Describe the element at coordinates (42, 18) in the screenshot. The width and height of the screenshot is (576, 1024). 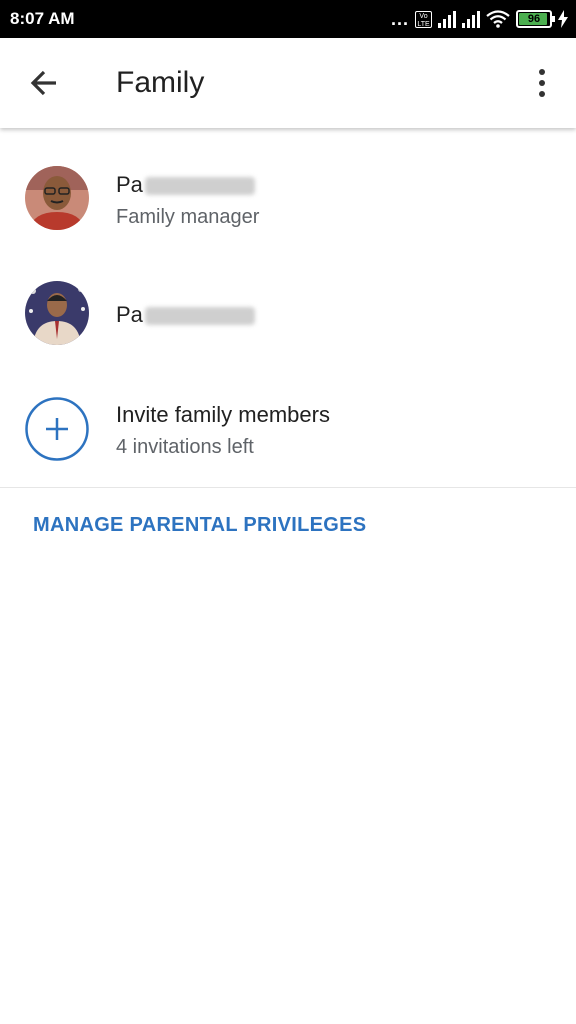
I see `status-time: 8:07 AM` at that location.